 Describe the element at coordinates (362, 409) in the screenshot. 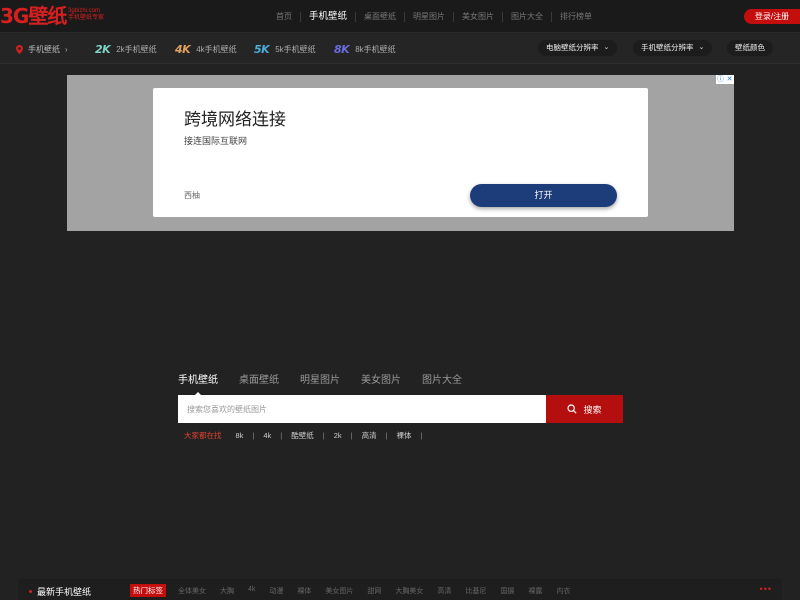

I see `search-input` at that location.